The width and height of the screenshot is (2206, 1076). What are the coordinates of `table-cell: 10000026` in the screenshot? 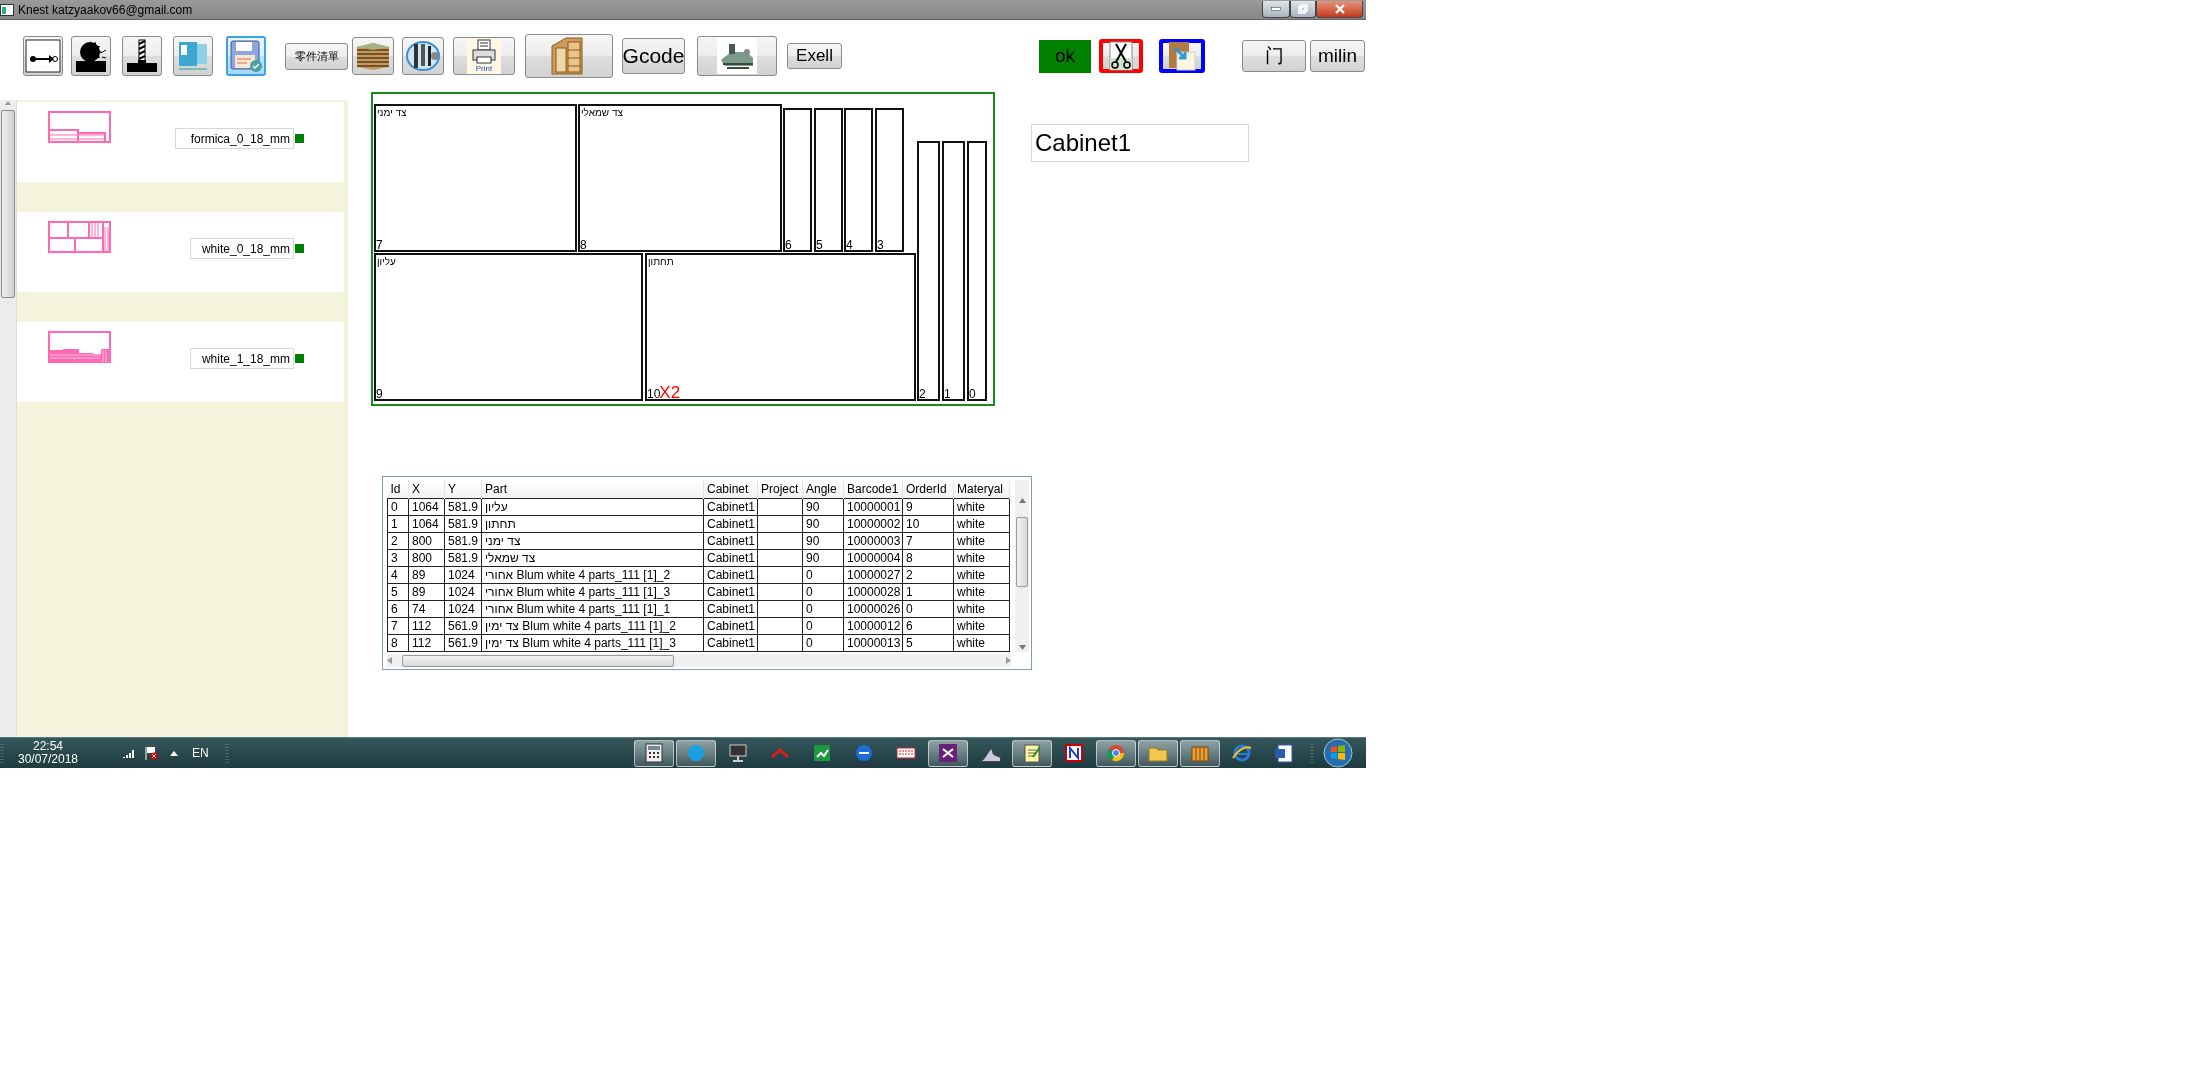 It's located at (873, 609).